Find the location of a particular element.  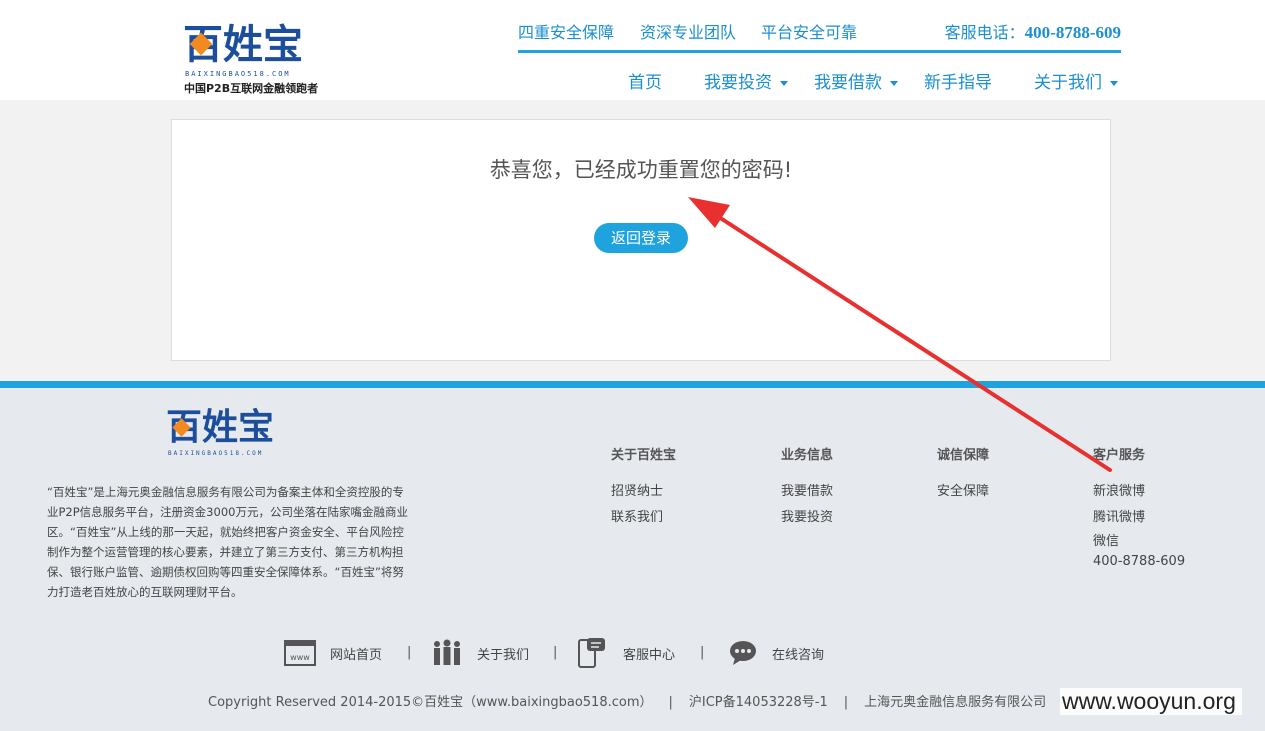

footer-column-about: 关于百姓宝 招贤纳士 联系我们 is located at coordinates (643, 489).